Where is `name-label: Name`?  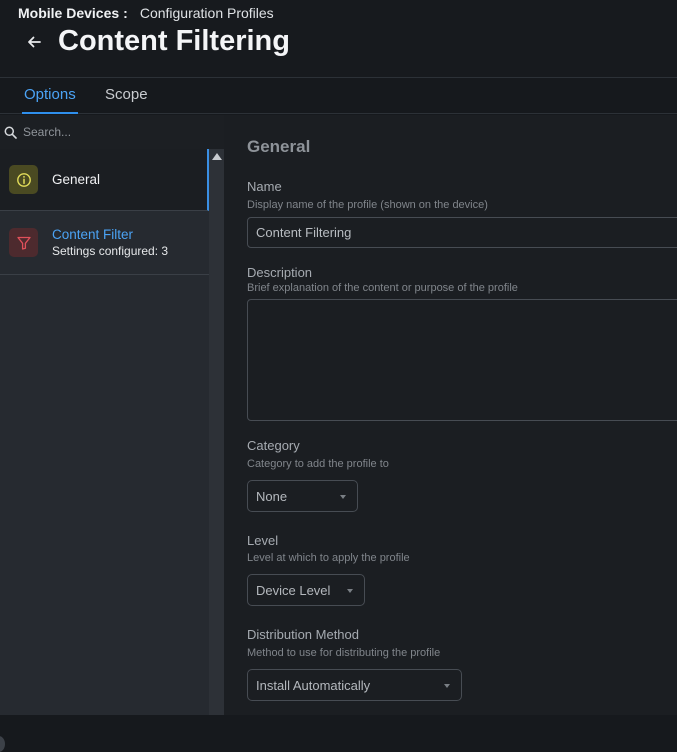
name-label: Name is located at coordinates (264, 186).